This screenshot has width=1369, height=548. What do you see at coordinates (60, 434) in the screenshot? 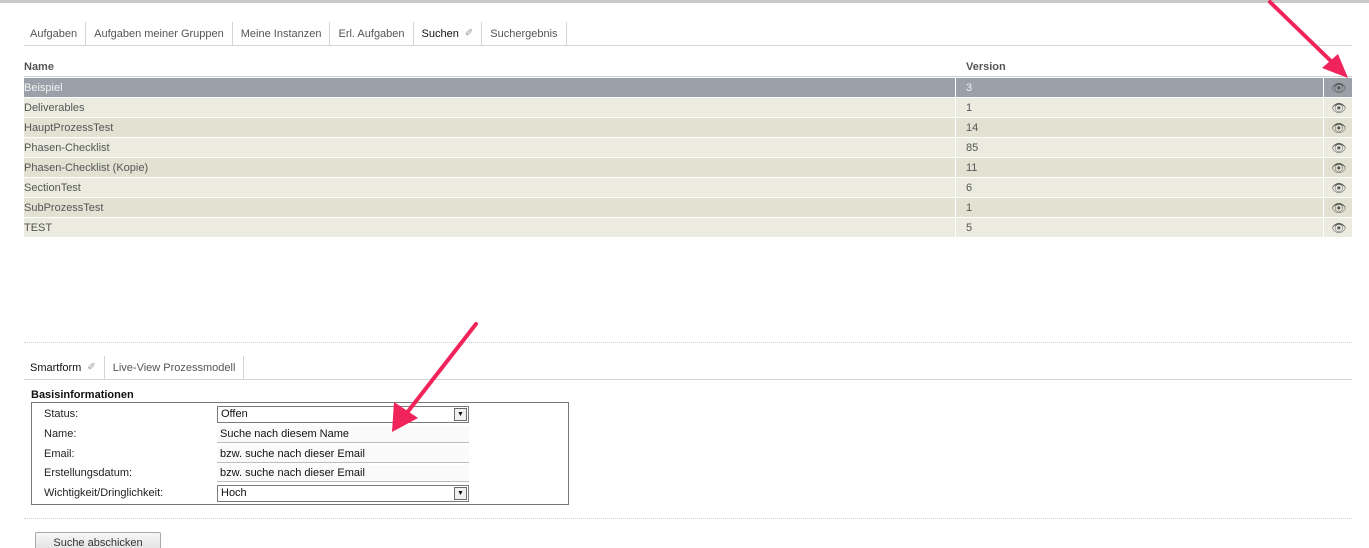
I see `name-label: Name:` at bounding box center [60, 434].